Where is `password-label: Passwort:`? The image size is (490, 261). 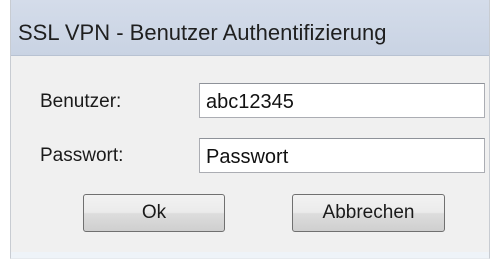 password-label: Passwort: is located at coordinates (82, 155).